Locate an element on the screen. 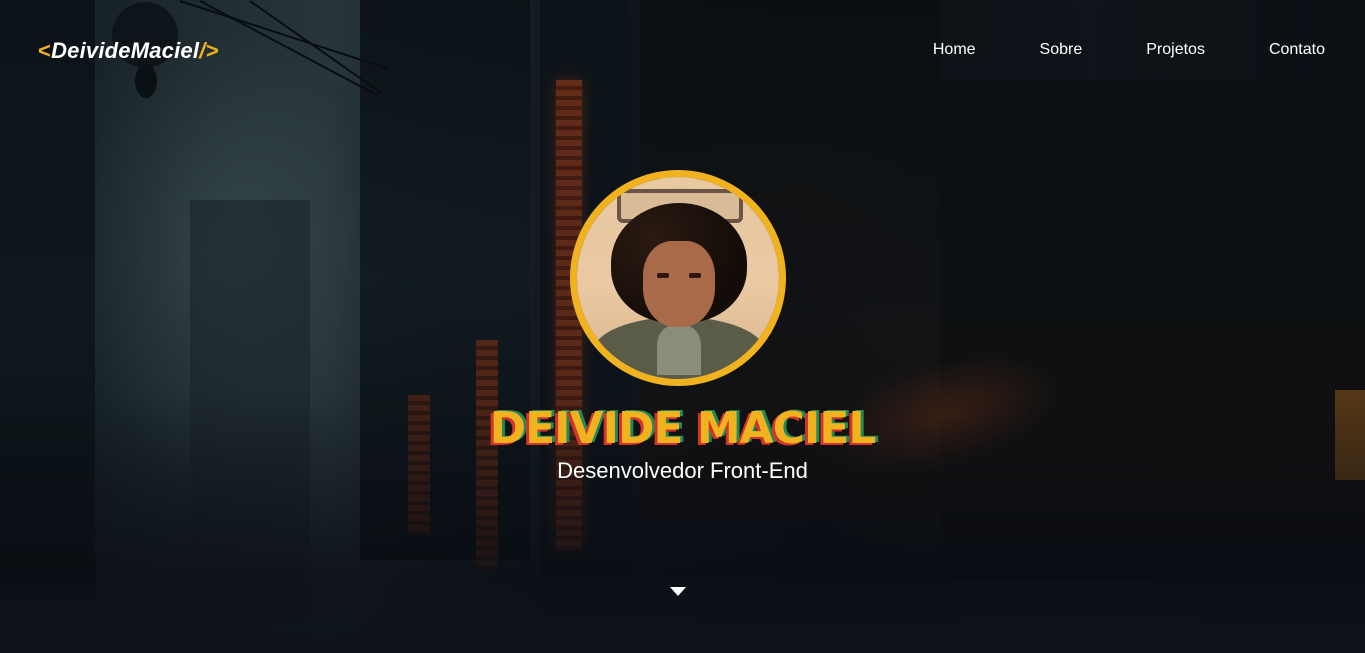 This screenshot has height=653, width=1365. main-nav: Home Sobre Projetos Contato is located at coordinates (1129, 50).